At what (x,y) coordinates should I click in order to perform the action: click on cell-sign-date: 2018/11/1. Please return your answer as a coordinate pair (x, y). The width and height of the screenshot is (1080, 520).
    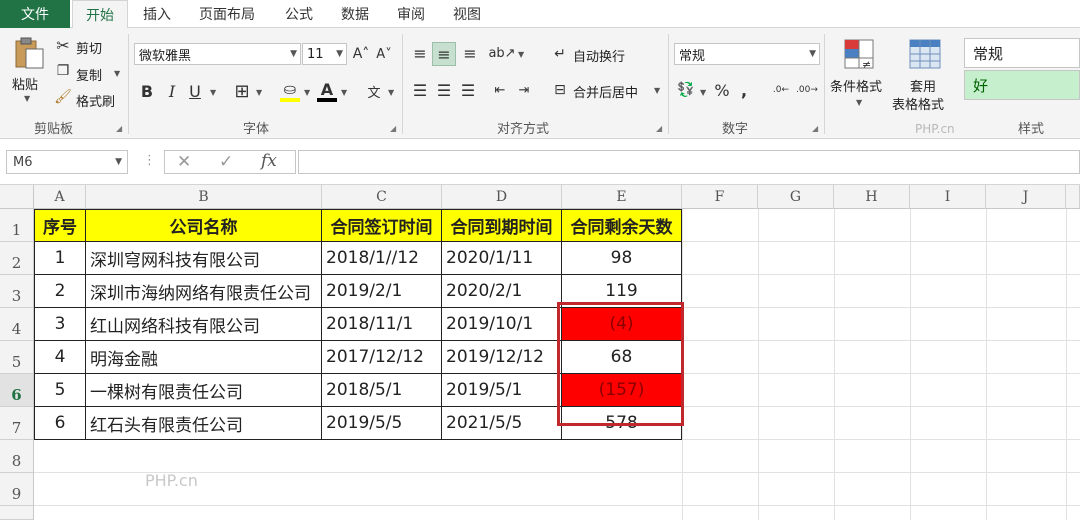
    Looking at the image, I should click on (382, 324).